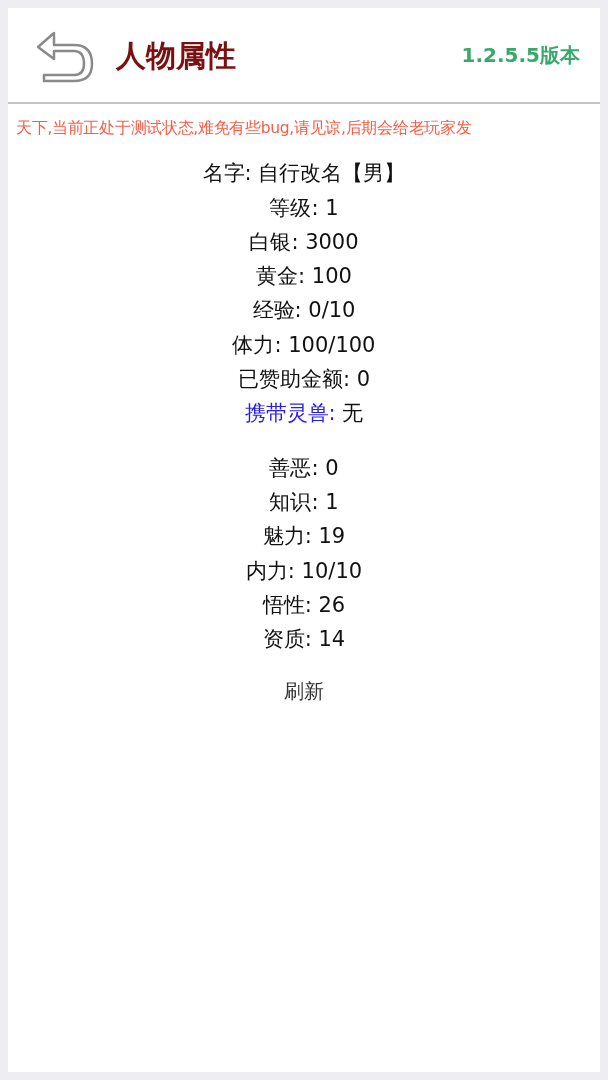 The image size is (608, 1080). Describe the element at coordinates (304, 208) in the screenshot. I see `stat-line: 等级: 1` at that location.